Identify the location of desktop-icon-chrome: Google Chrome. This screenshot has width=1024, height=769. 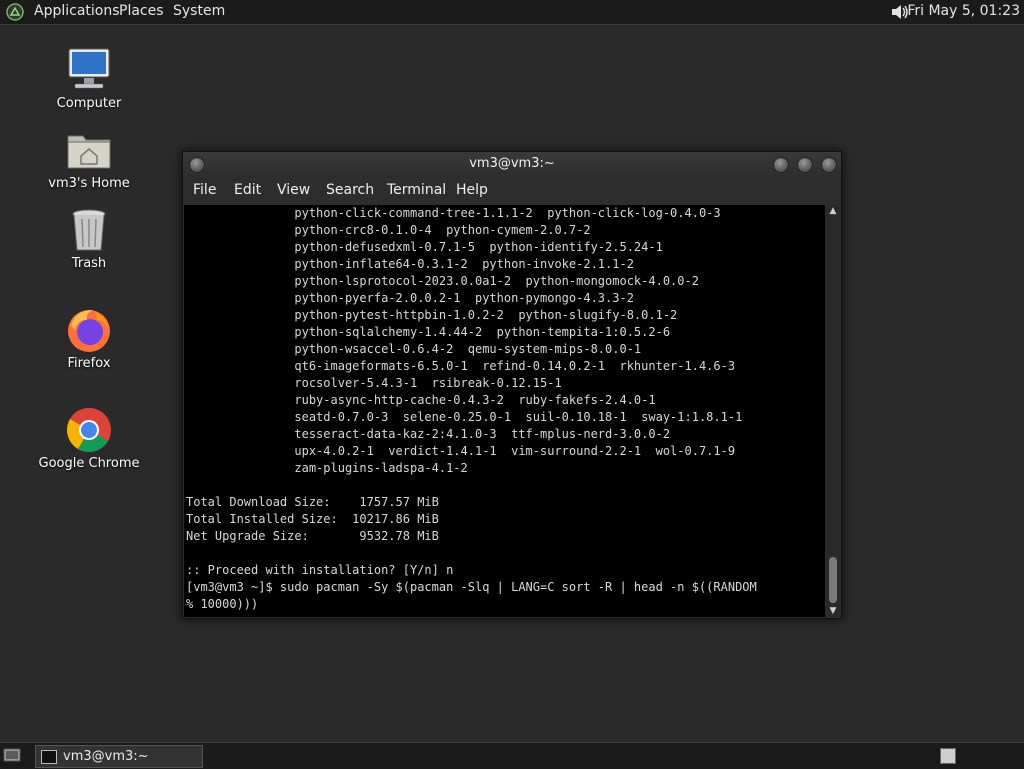
(89, 438).